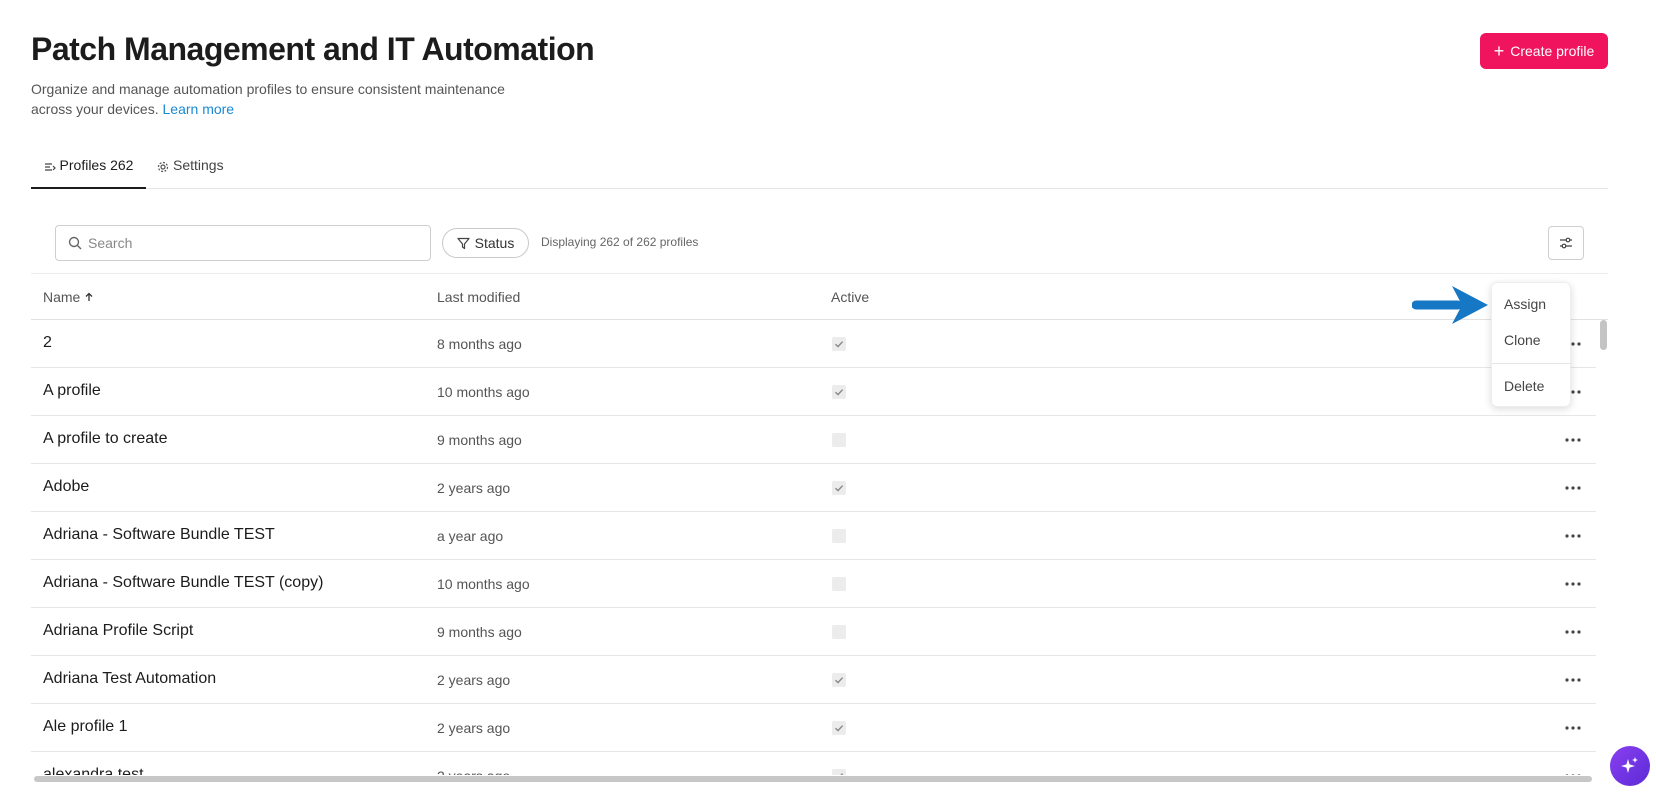 The image size is (1656, 793). Describe the element at coordinates (813, 763) in the screenshot. I see `table-row: alexandra test 2 years ago` at that location.